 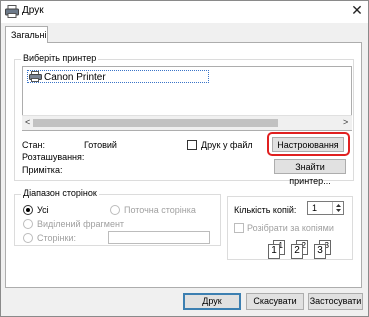 I want to click on print-to-file-checkbox, so click(x=192, y=145).